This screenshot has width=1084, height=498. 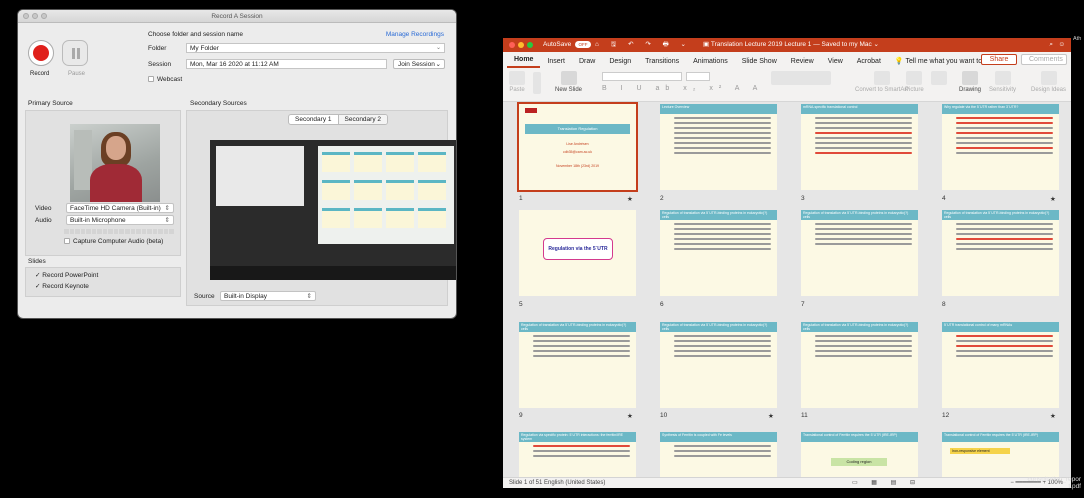 I want to click on window-controls, so click(x=521, y=45).